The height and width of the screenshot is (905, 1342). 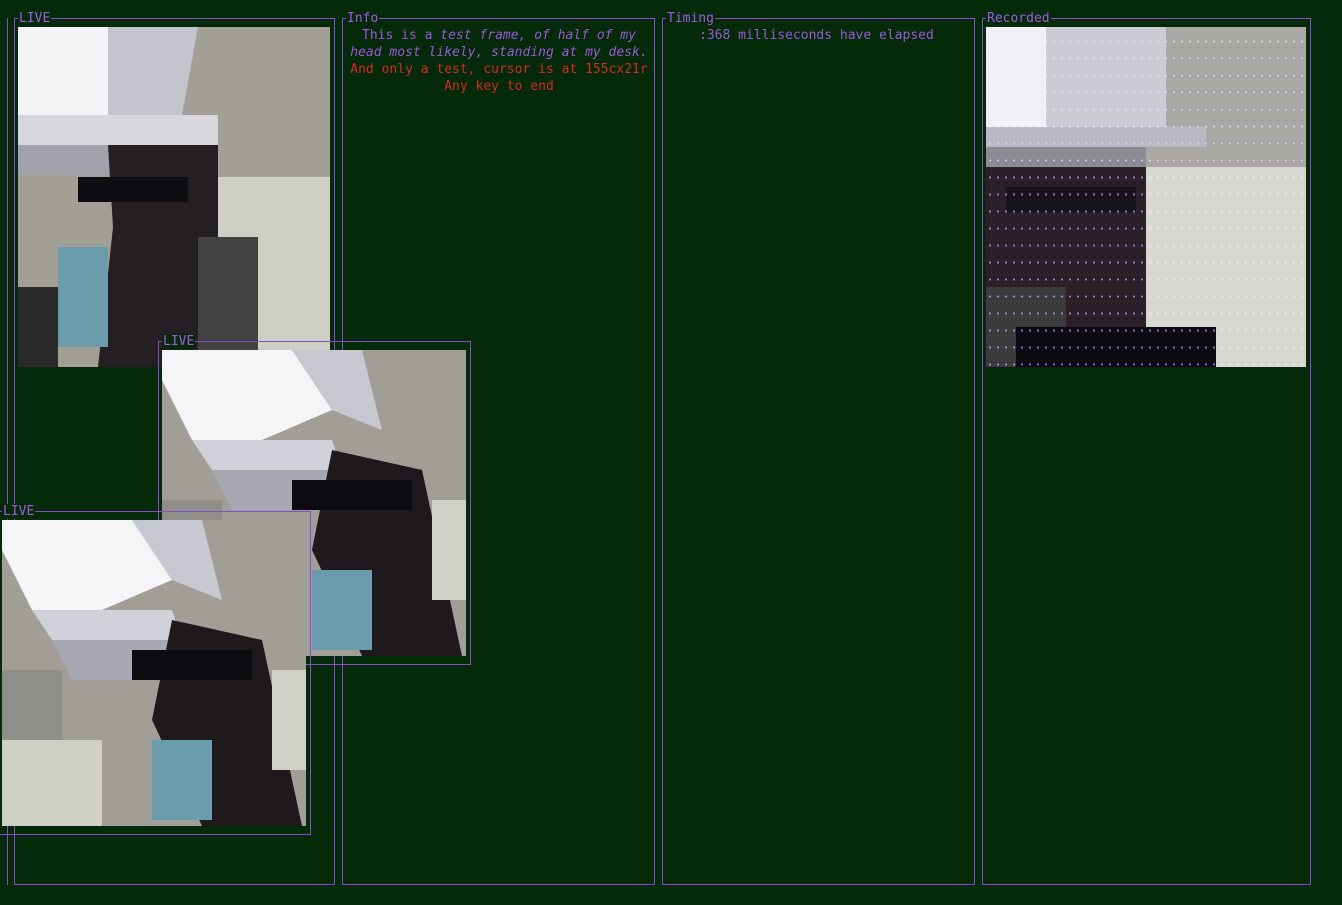 I want to click on recorded-feed, so click(x=1146, y=197).